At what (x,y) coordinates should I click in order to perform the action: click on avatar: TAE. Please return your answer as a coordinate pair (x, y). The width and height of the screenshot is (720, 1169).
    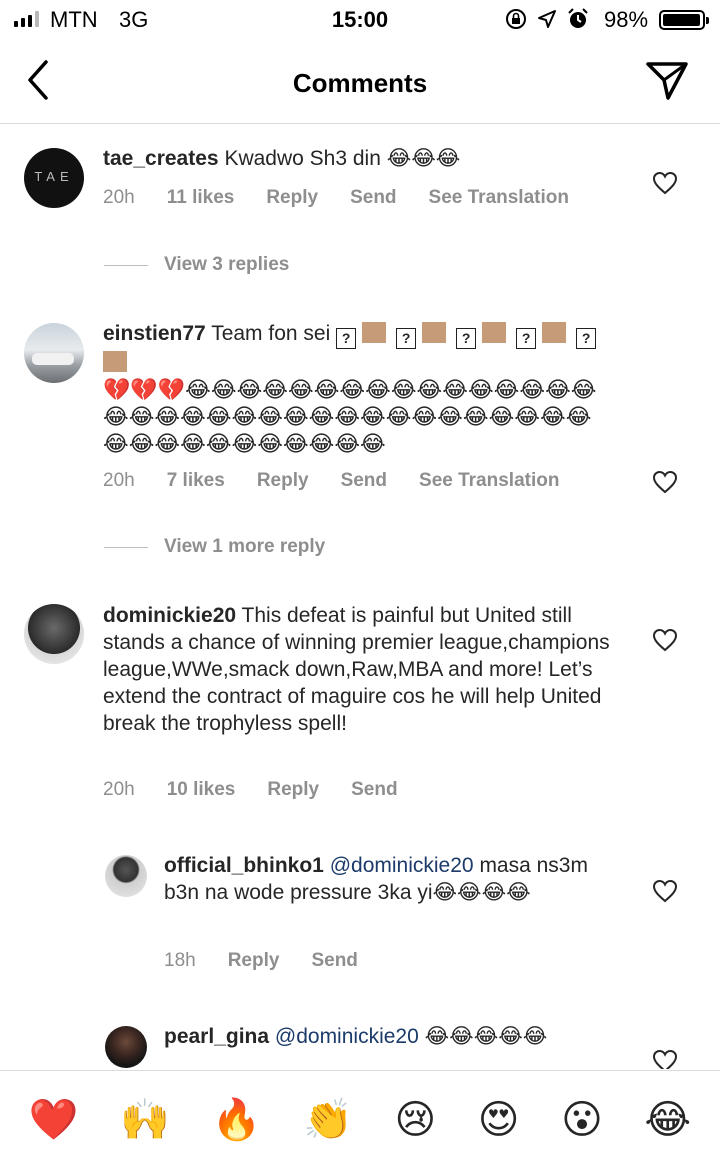
    Looking at the image, I should click on (54, 178).